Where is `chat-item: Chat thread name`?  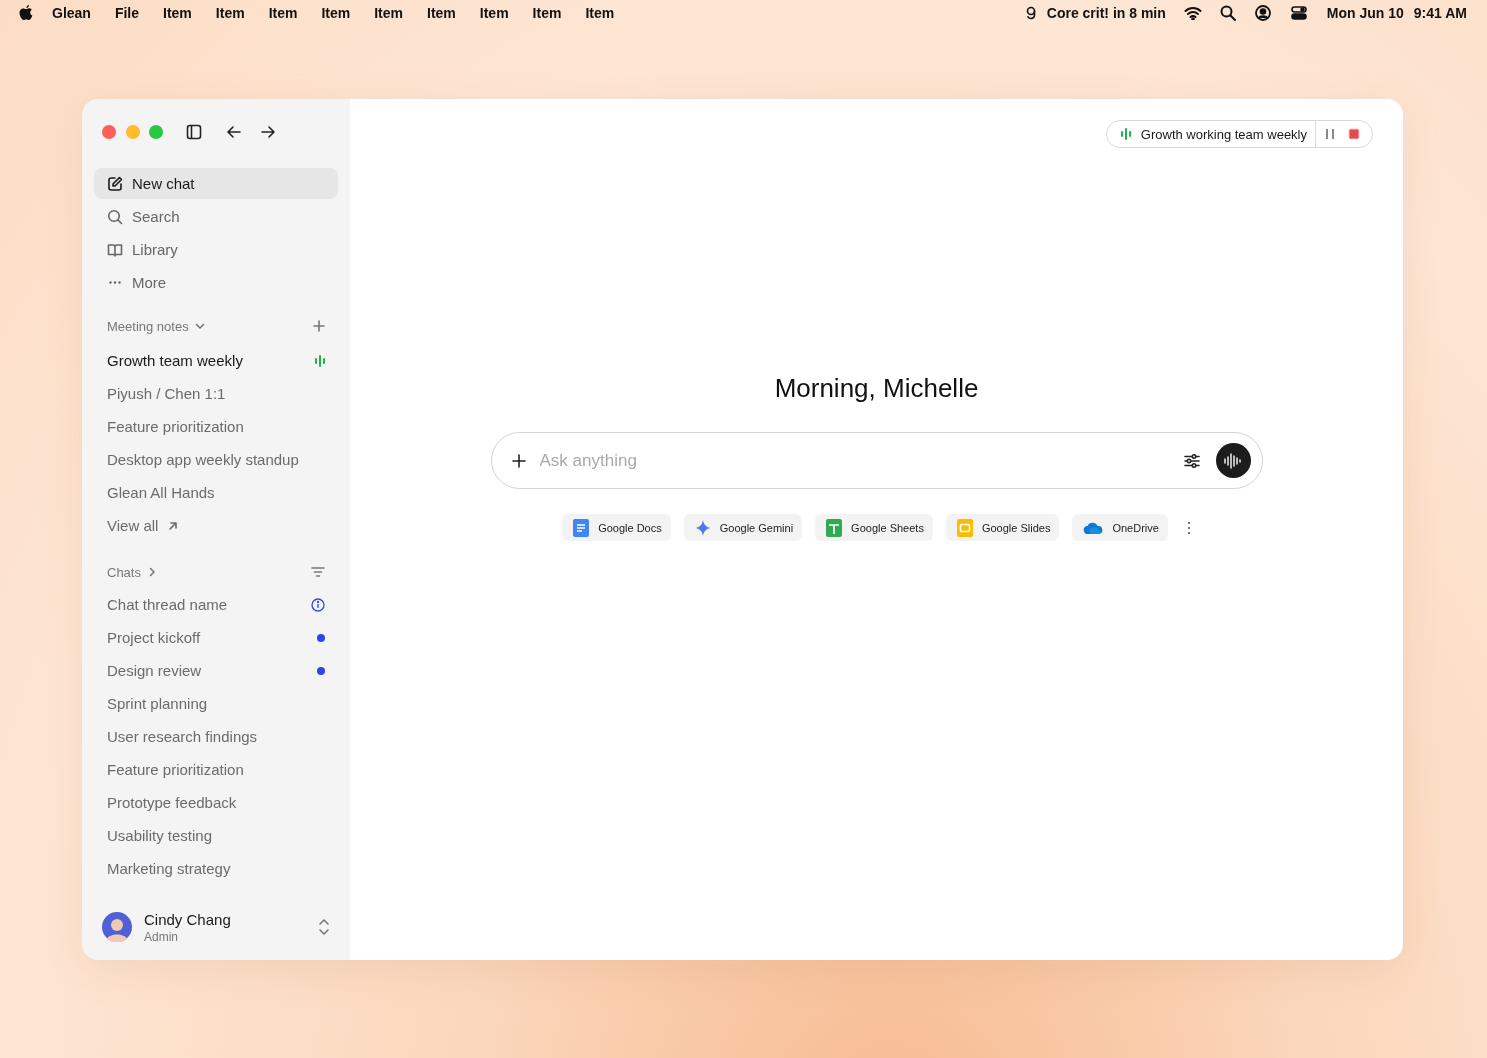
chat-item: Chat thread name is located at coordinates (216, 604).